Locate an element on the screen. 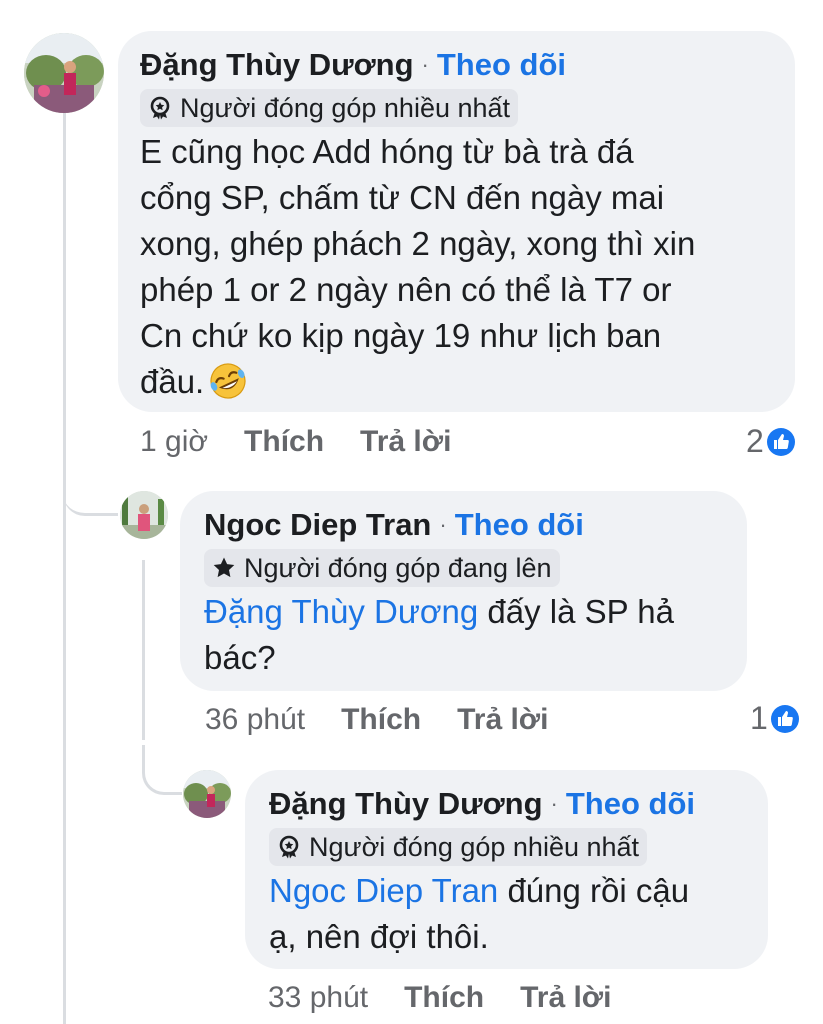 The height and width of the screenshot is (1024, 823). comment-text-line: bác? is located at coordinates (240, 657).